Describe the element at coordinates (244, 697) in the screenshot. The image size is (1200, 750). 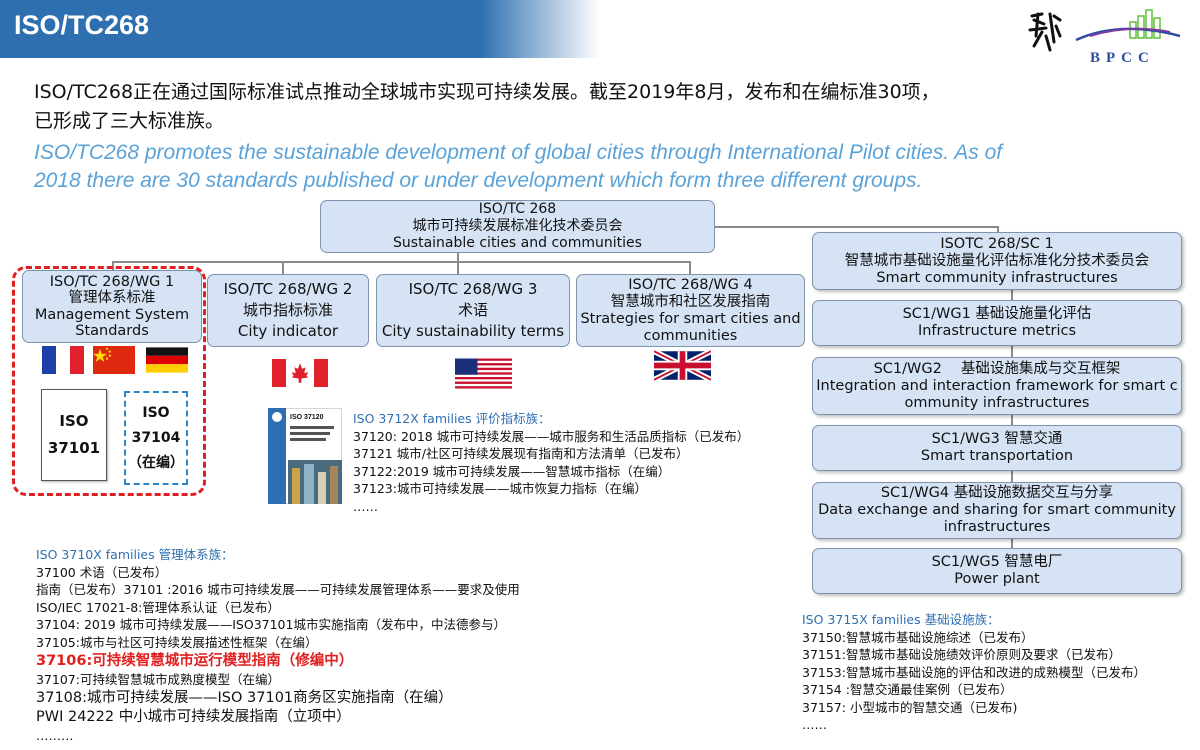
I see `list-item: 37108:城市可持续发展——ISO 37101商务区实施指南（在编）` at that location.